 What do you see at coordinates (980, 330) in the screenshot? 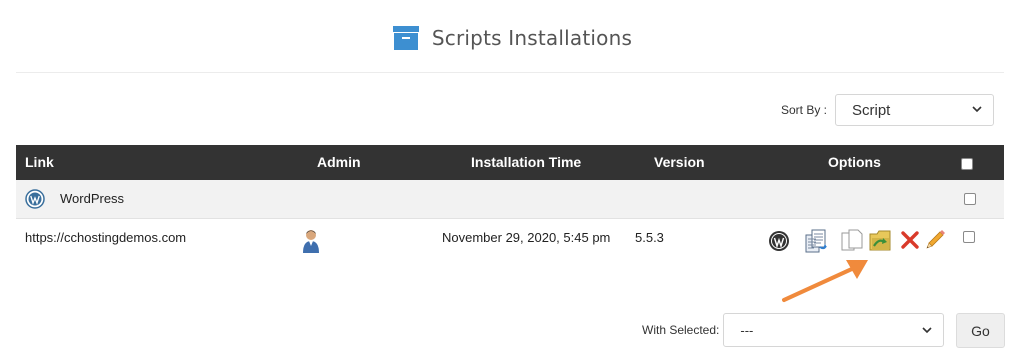
I see `go-button: Go` at bounding box center [980, 330].